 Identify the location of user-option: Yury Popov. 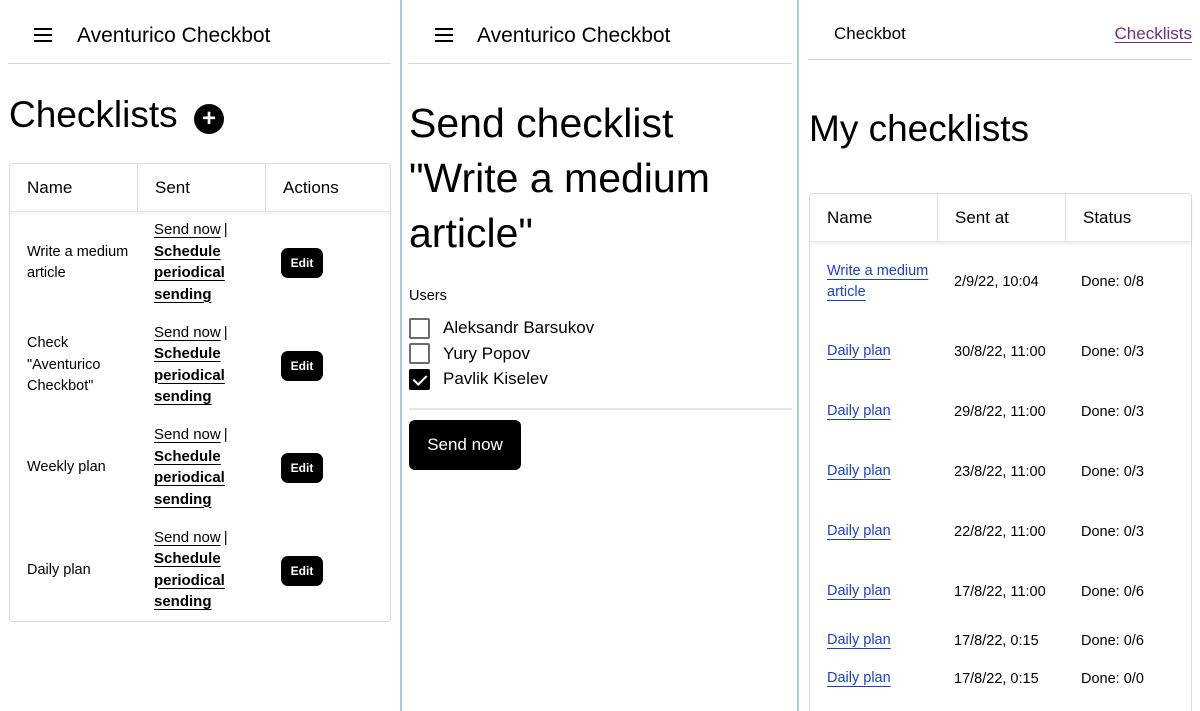
(469, 354).